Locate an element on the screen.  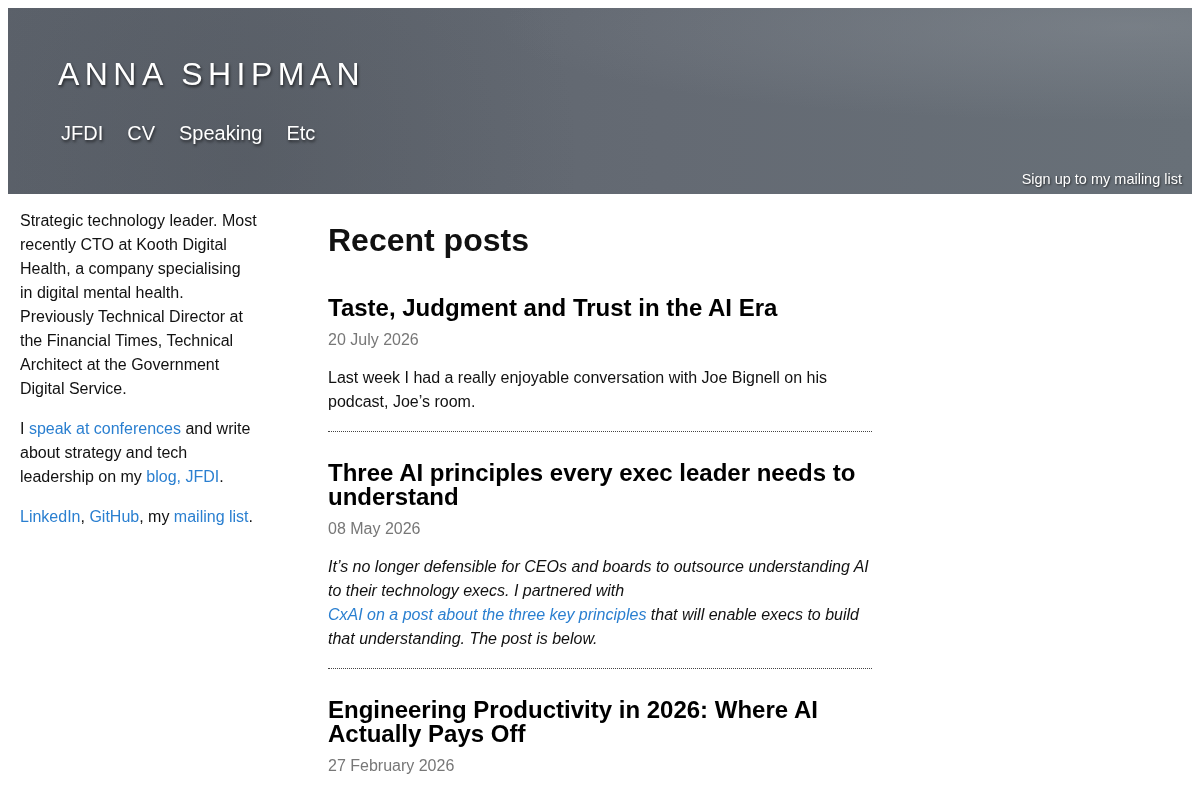
text-link: speak at conferences is located at coordinates (104, 428).